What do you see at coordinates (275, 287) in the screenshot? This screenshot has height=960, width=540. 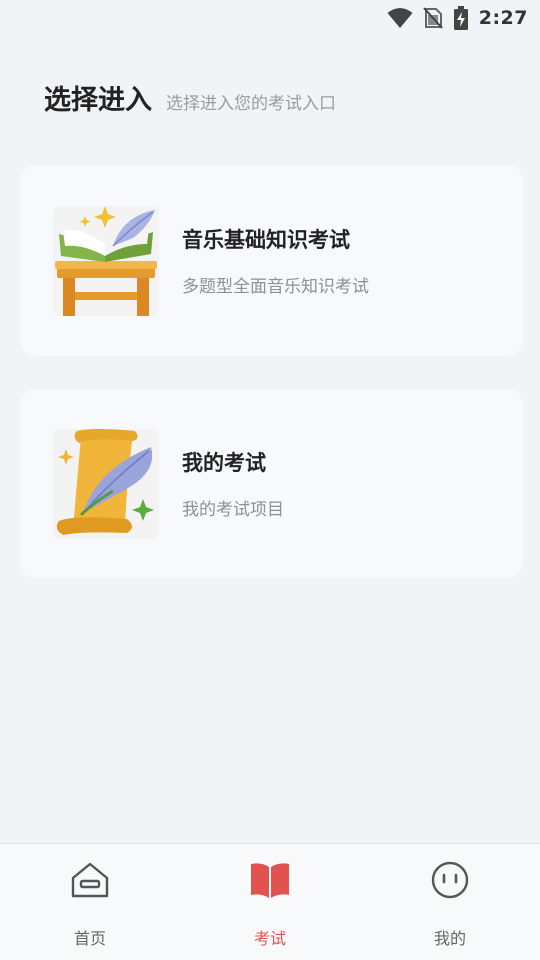 I see `card-description: 多题型全面音乐知识考试` at bounding box center [275, 287].